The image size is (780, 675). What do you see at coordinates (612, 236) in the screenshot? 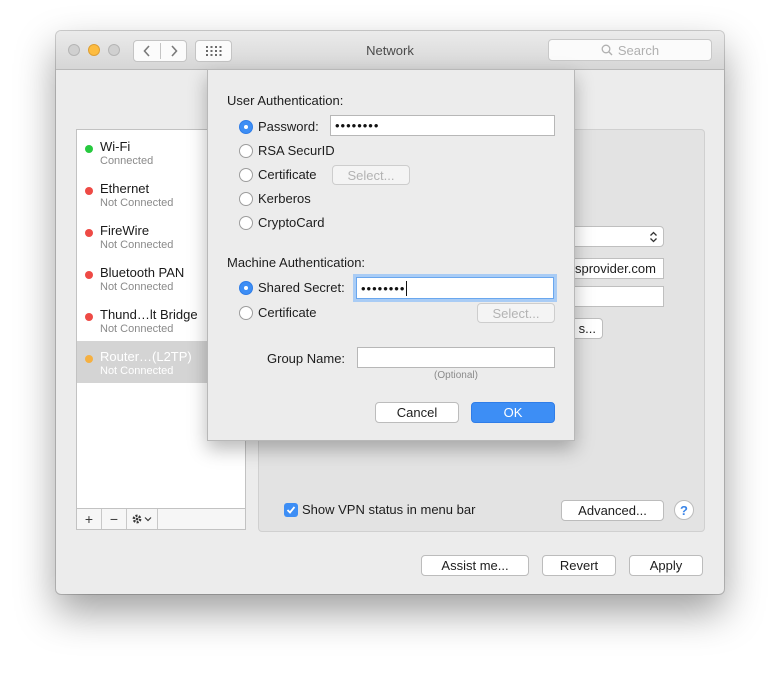
I see `configuration-select` at bounding box center [612, 236].